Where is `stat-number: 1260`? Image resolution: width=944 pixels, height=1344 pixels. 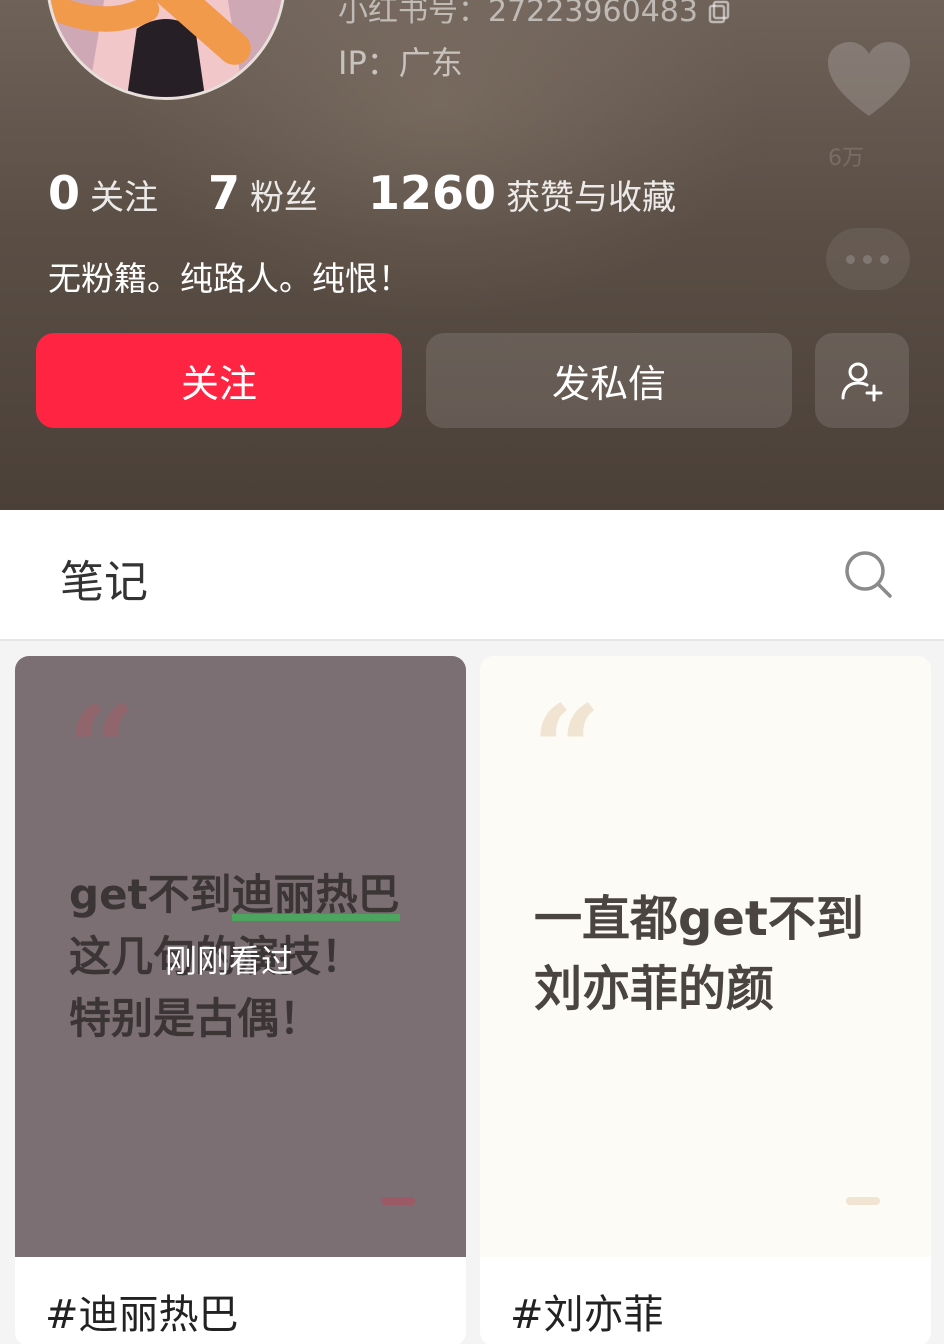
stat-number: 1260 is located at coordinates (432, 193).